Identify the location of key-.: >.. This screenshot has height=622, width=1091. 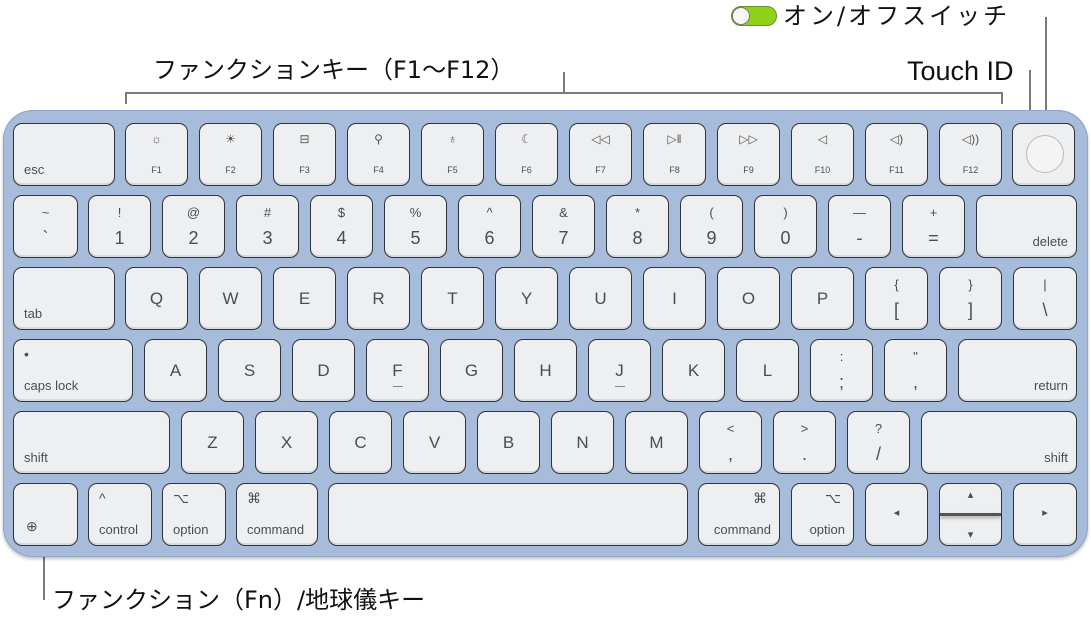
(804, 442).